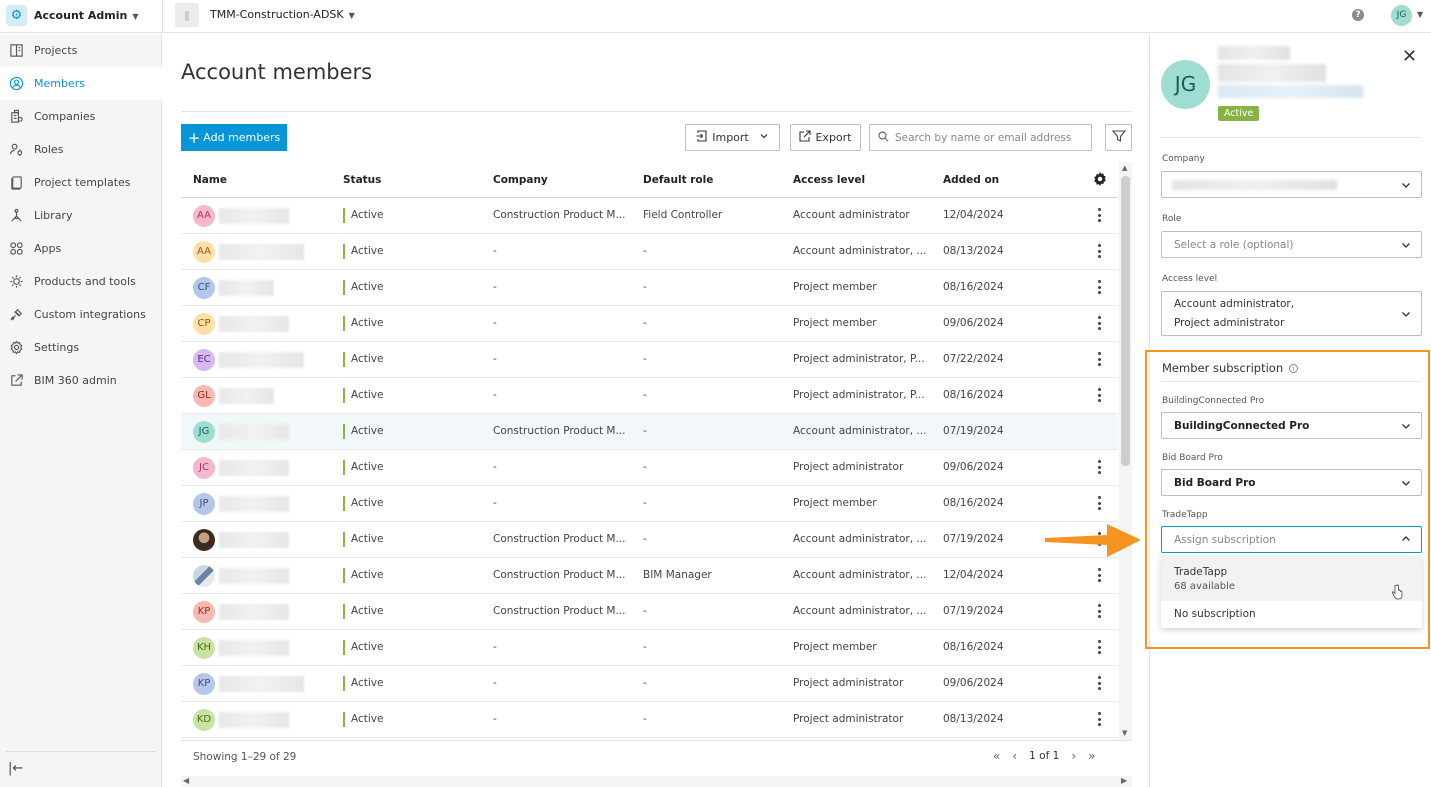 This screenshot has height=787, width=1431. I want to click on external-link-icon, so click(16, 381).